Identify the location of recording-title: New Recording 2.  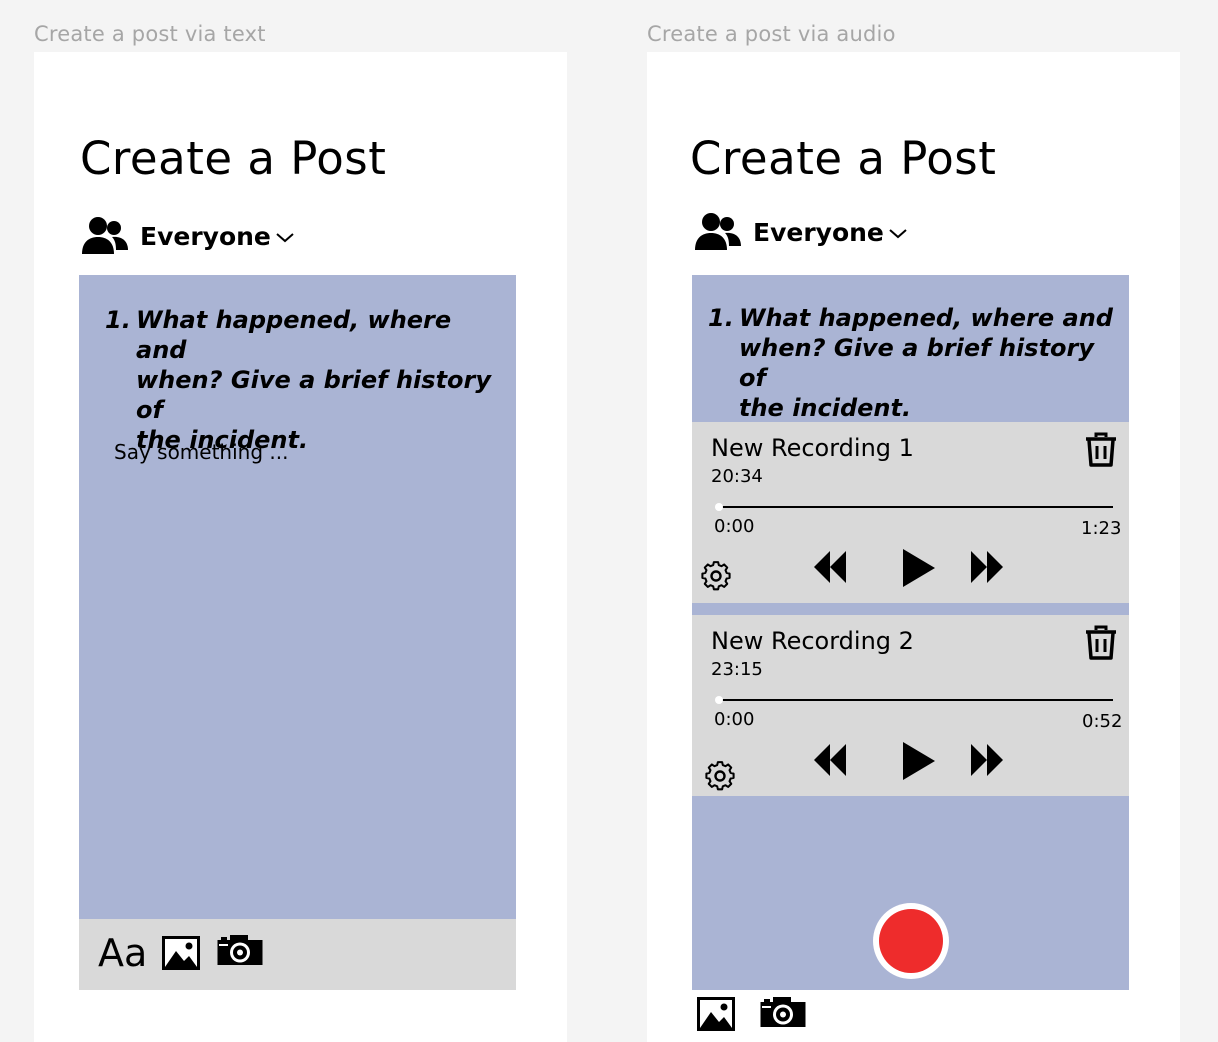
(812, 641).